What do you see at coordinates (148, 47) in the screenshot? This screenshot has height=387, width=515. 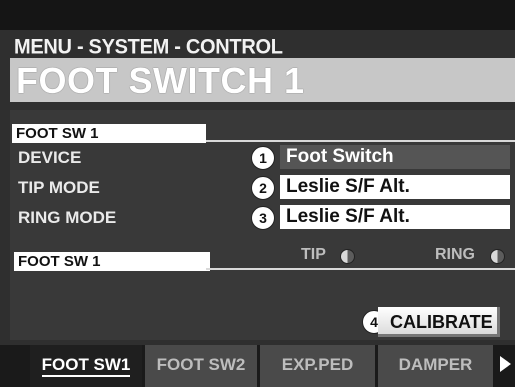 I see `breadcrumb: MENU - SYSTEM - CONTROL` at bounding box center [148, 47].